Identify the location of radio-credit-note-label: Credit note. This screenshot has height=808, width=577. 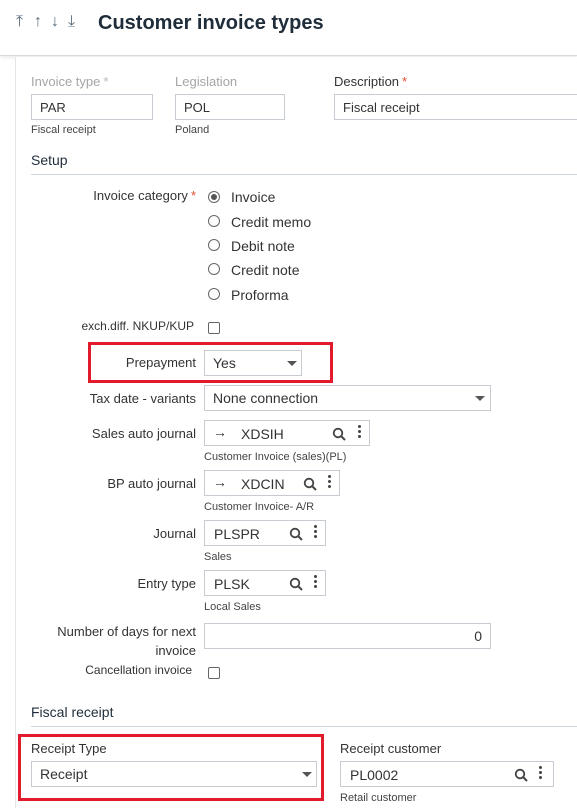
(265, 270).